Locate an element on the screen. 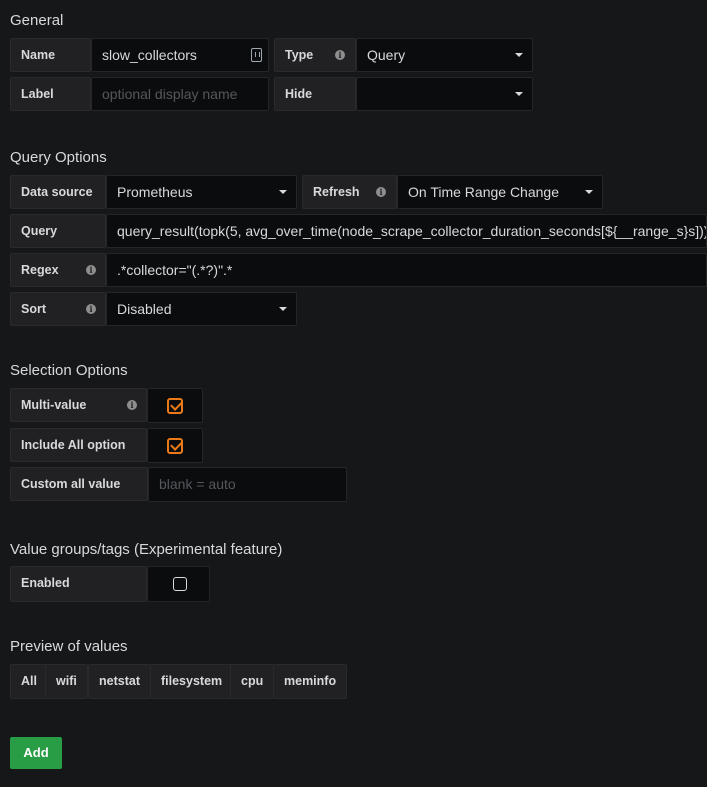  type-select-value: Query is located at coordinates (386, 55).